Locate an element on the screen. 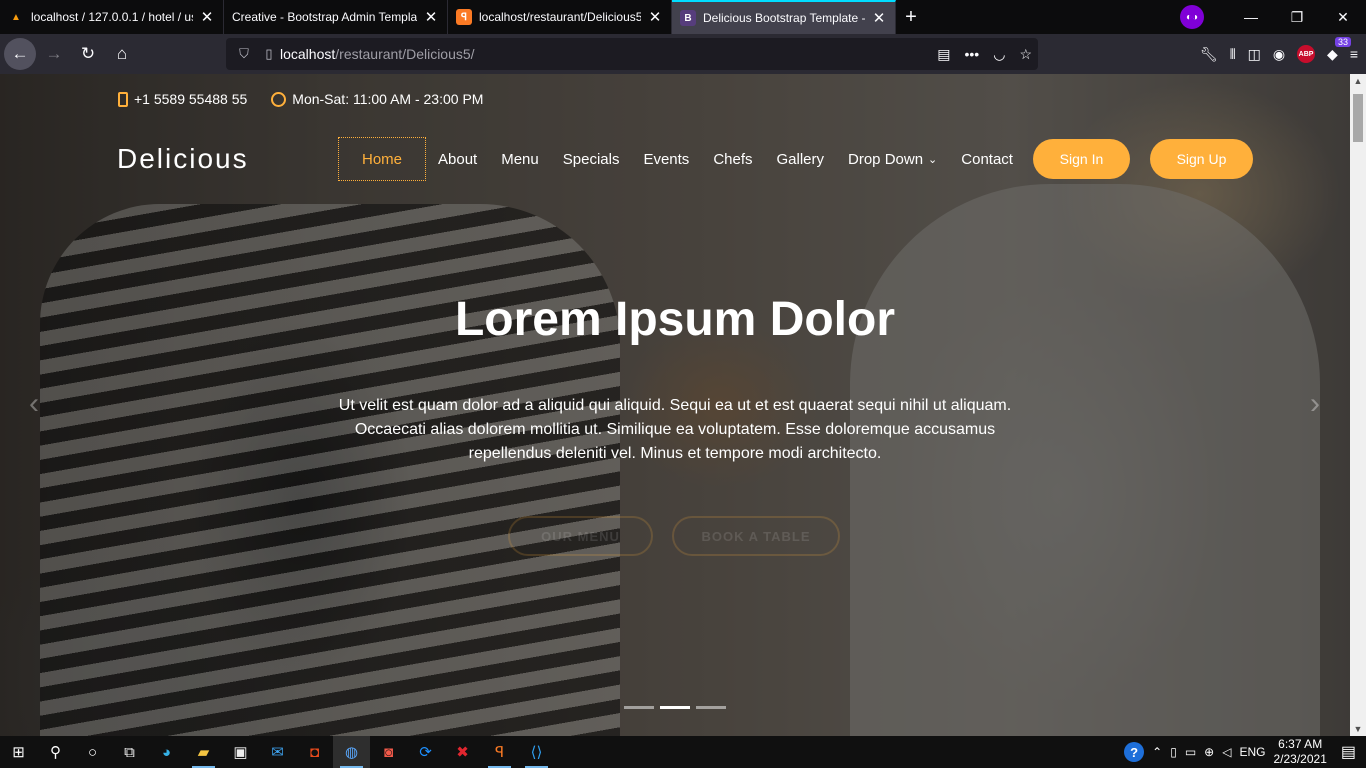 The image size is (1366, 768). carousel-next-icon: › is located at coordinates (1315, 404).